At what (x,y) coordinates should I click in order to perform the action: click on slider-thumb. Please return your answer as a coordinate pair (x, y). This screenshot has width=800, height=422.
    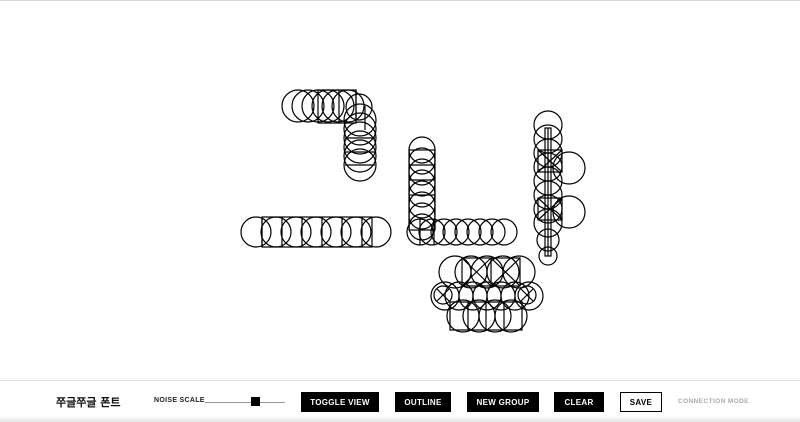
    Looking at the image, I should click on (255, 401).